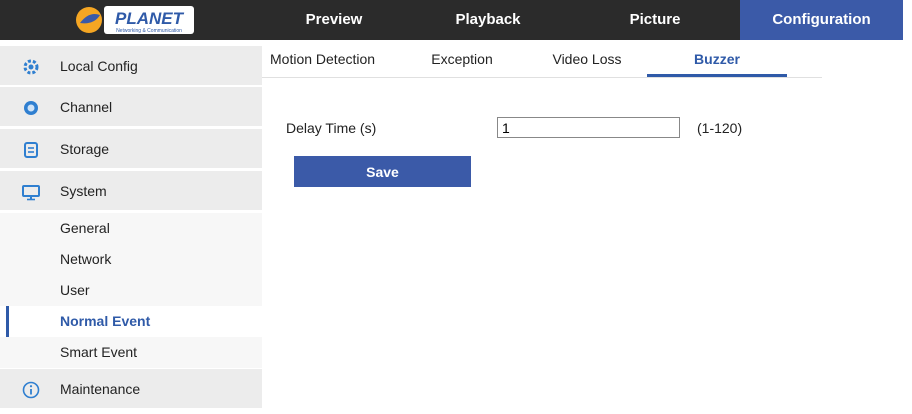 The width and height of the screenshot is (912, 414). I want to click on sidebar-item-label: Storage, so click(85, 149).